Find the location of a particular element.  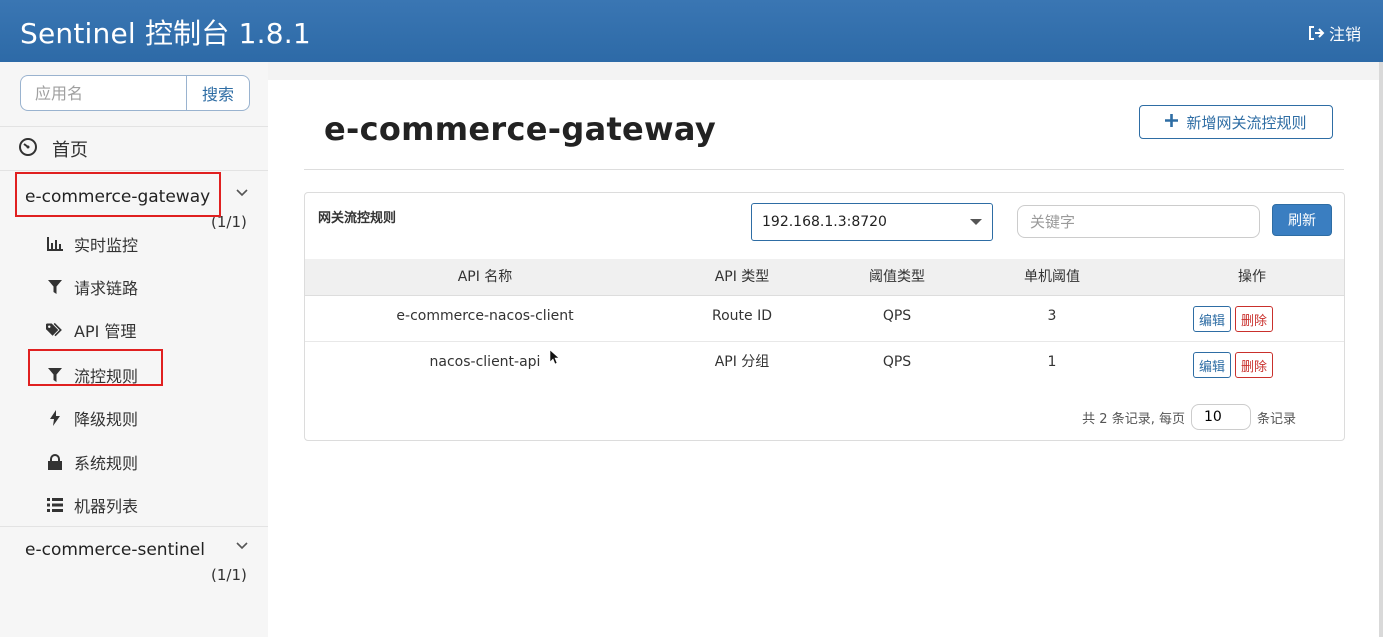

app-brand: Sentinel 控制台 1.8.1 is located at coordinates (165, 32).